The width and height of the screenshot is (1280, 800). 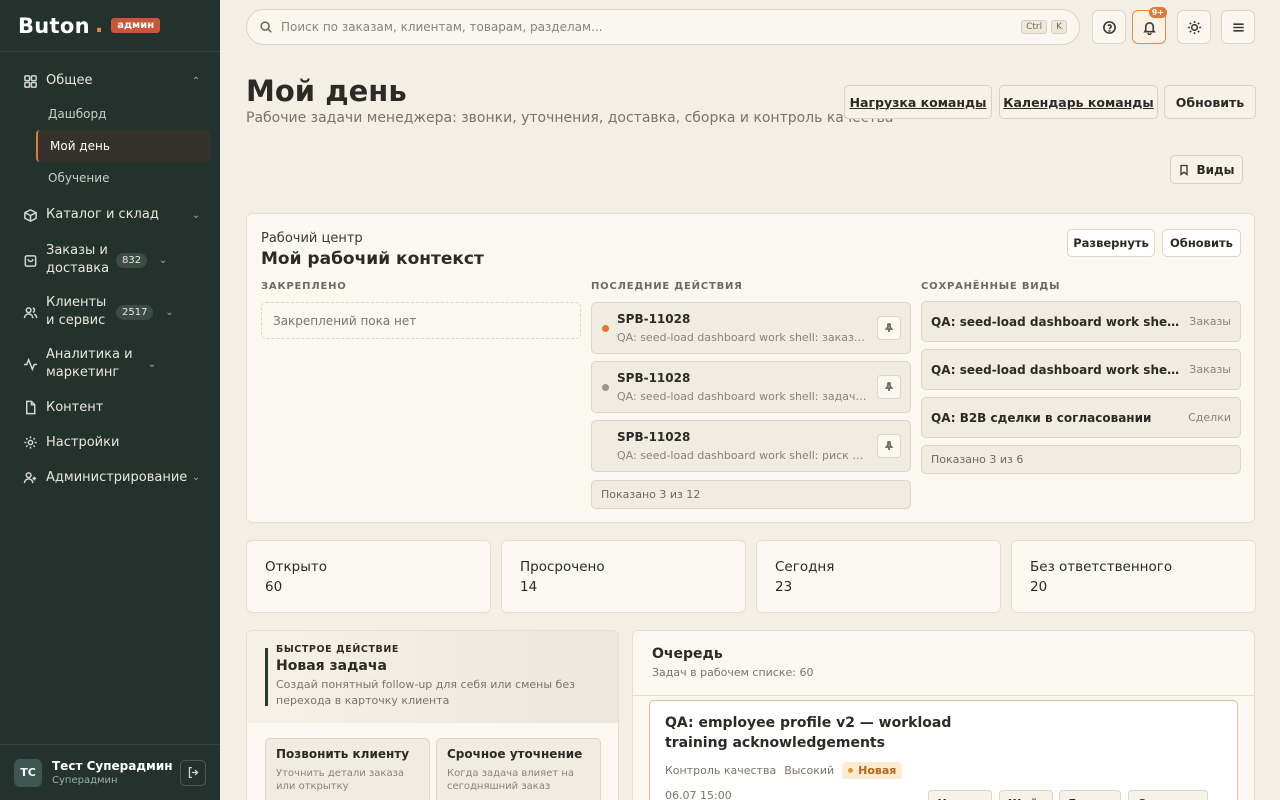 I want to click on stat-label: Открыто, so click(x=296, y=567).